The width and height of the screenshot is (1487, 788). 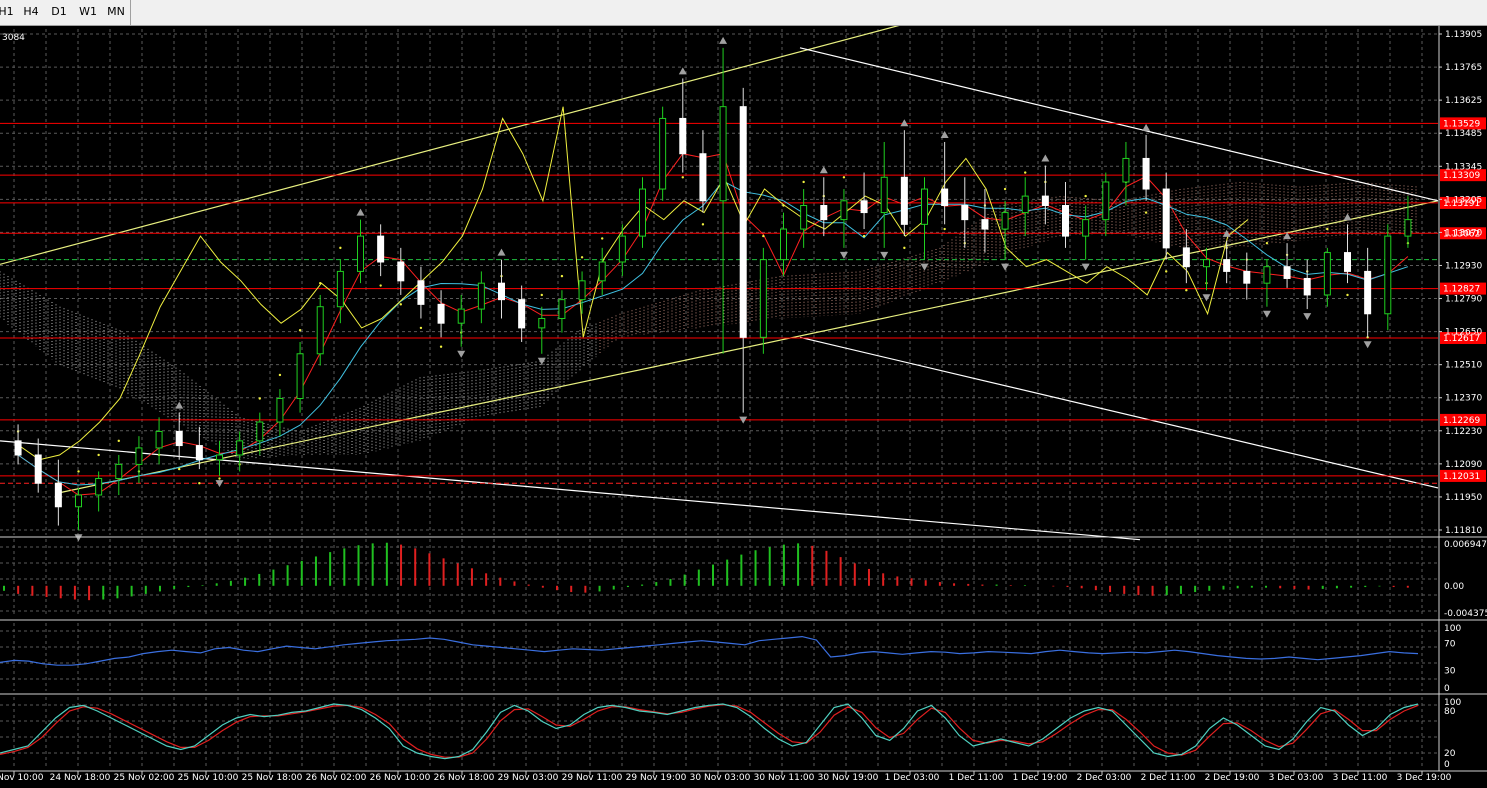 What do you see at coordinates (592, 778) in the screenshot?
I see `time-axis-label: 29 Nov 11:00` at bounding box center [592, 778].